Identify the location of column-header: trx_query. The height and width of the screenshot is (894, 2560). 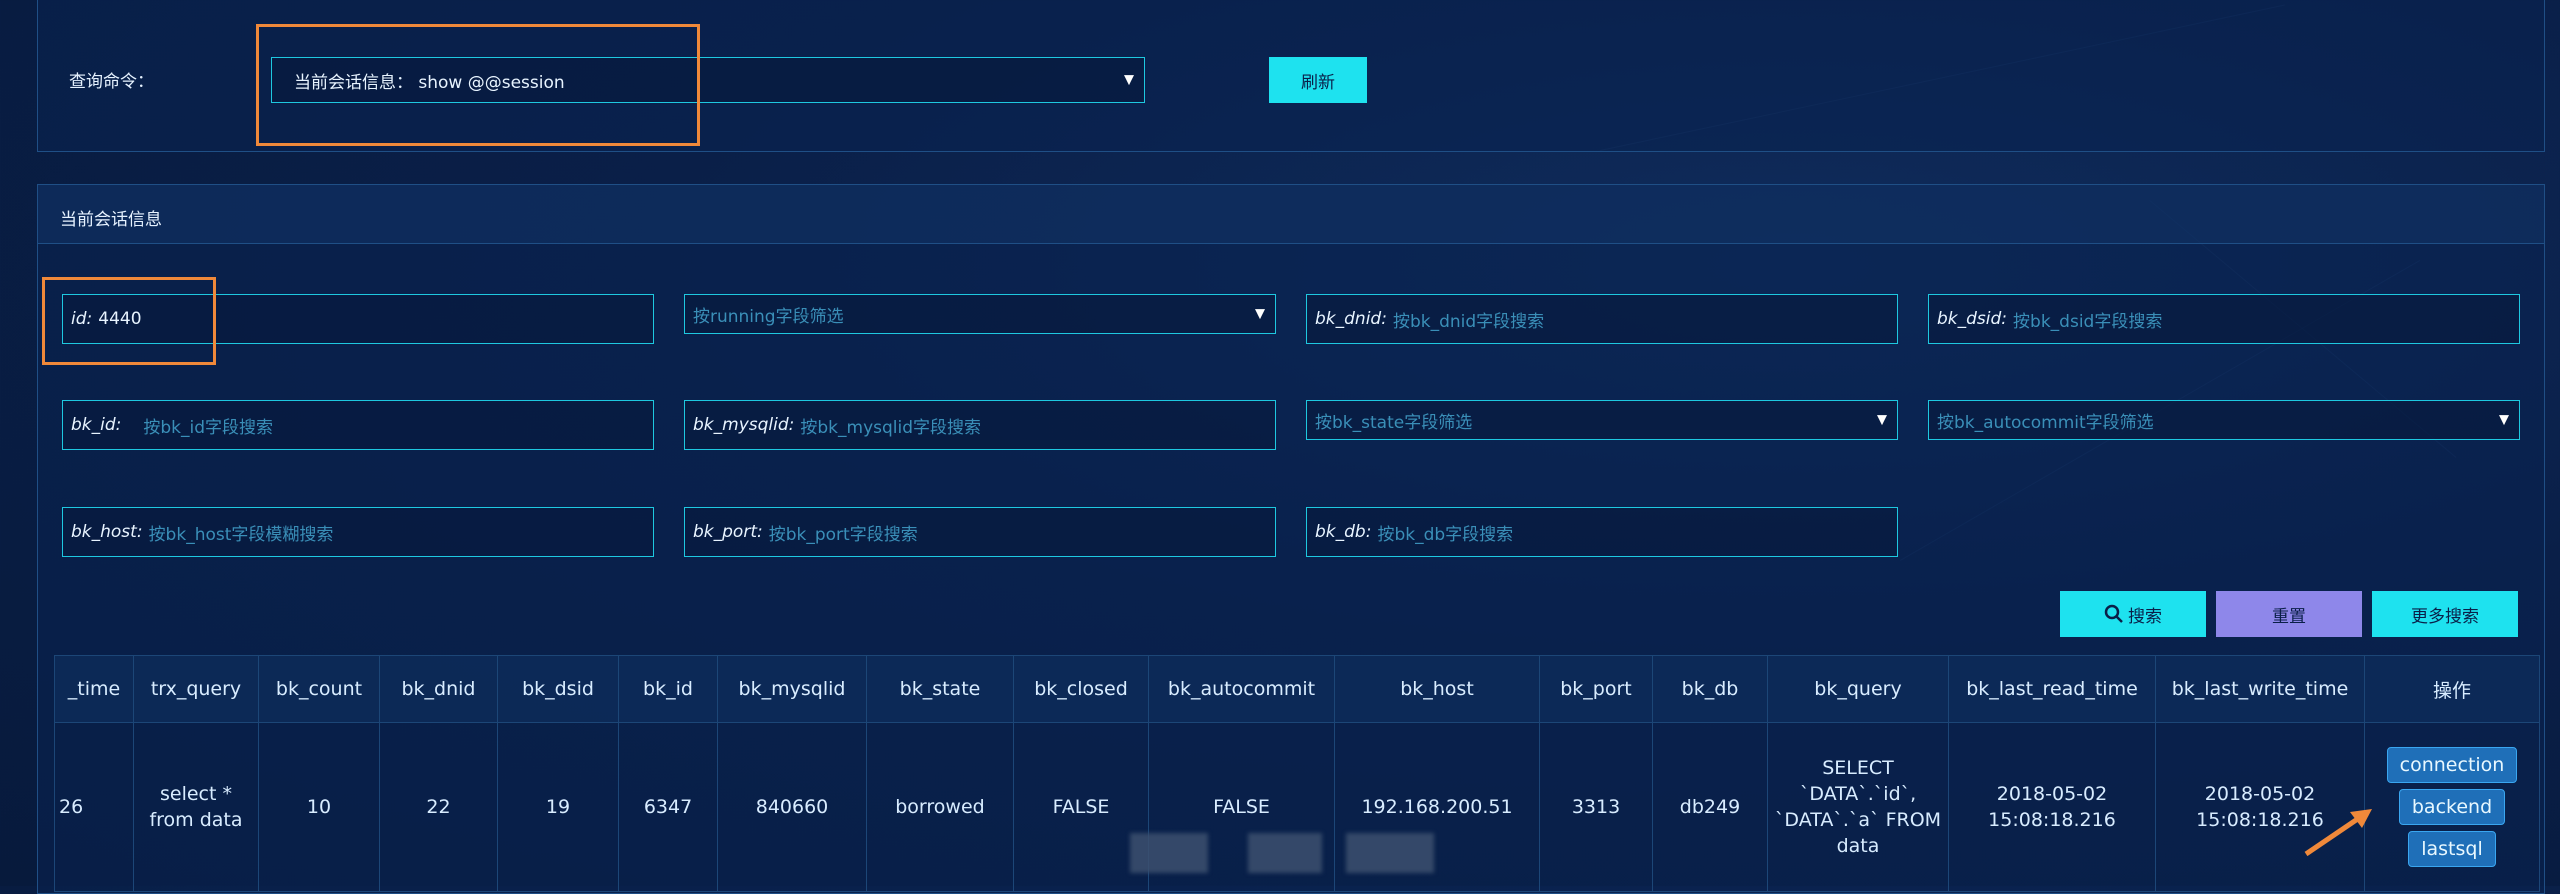
(196, 689).